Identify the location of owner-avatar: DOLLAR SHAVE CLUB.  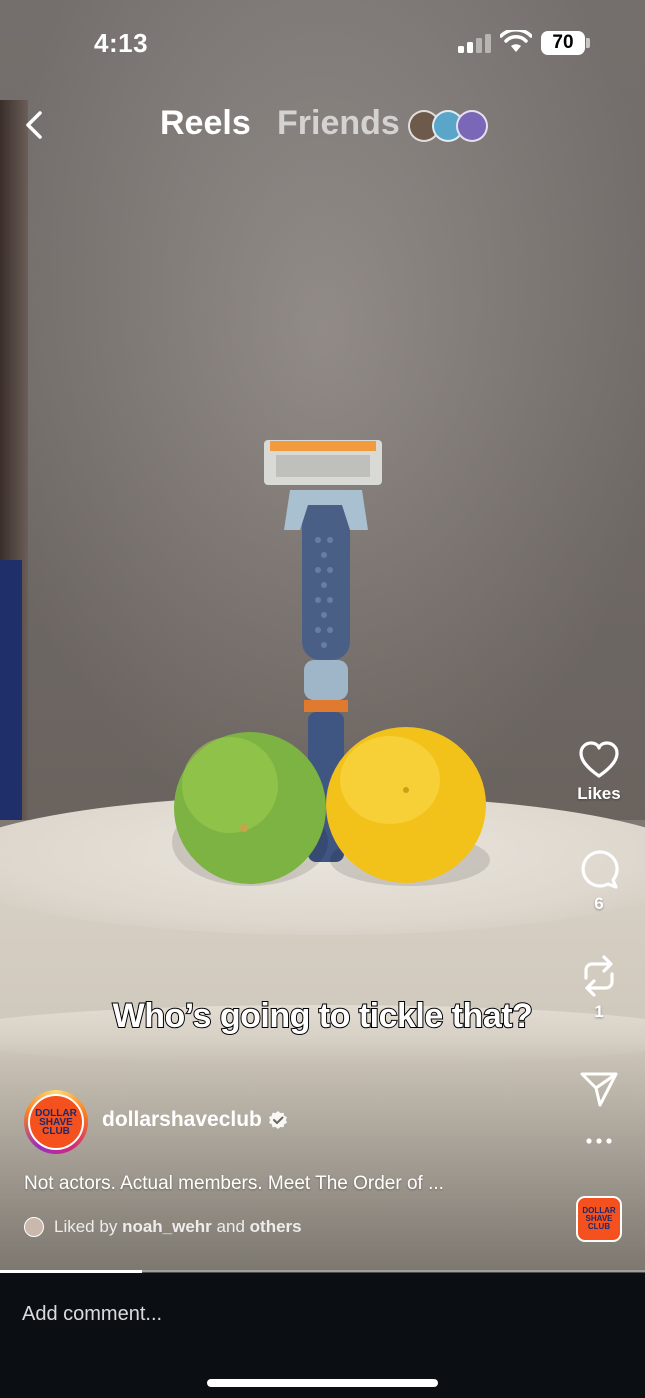
(56, 1122).